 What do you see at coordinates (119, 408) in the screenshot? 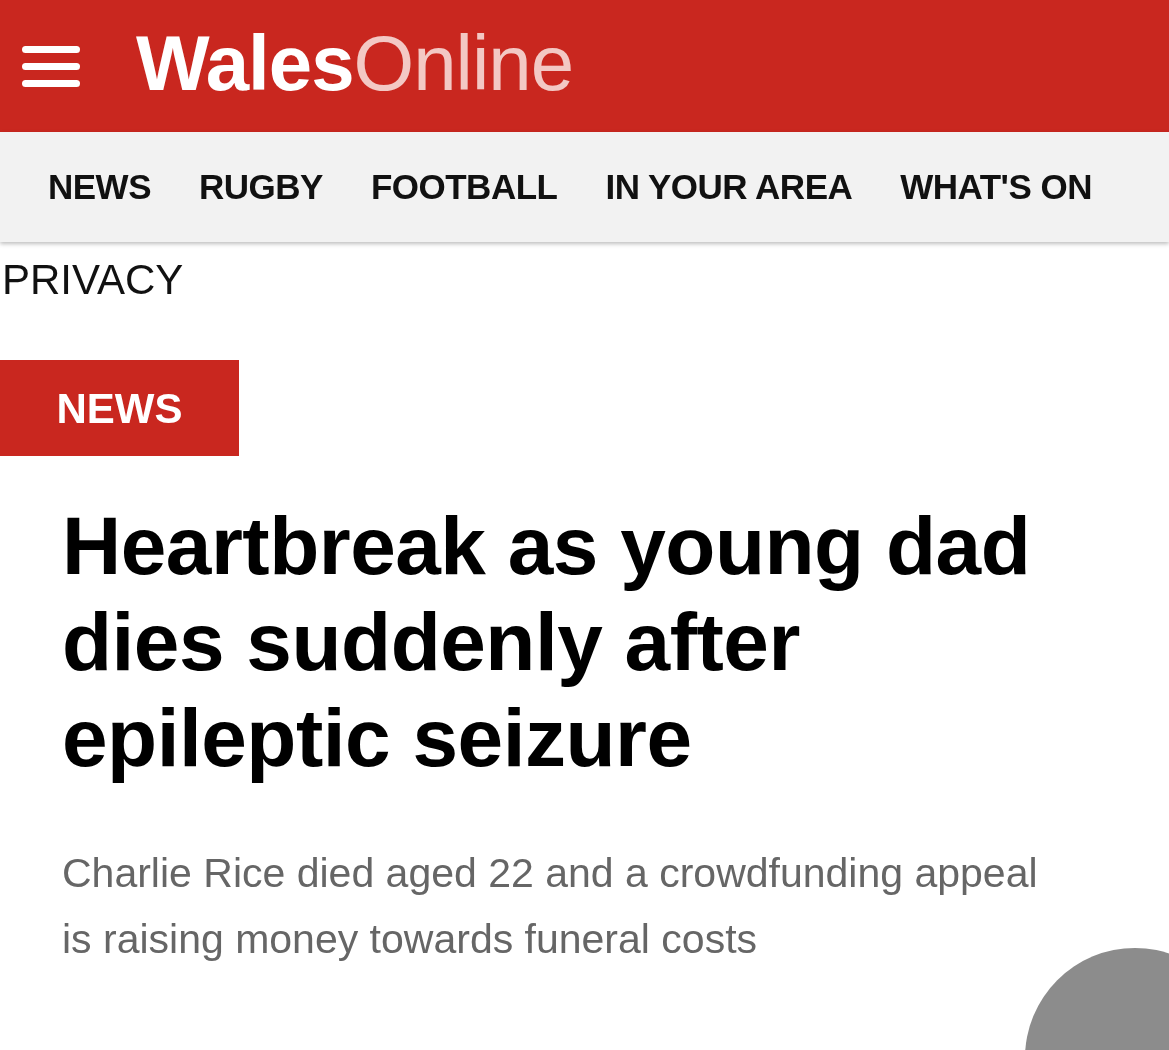
I see `section-tag: NEWS` at bounding box center [119, 408].